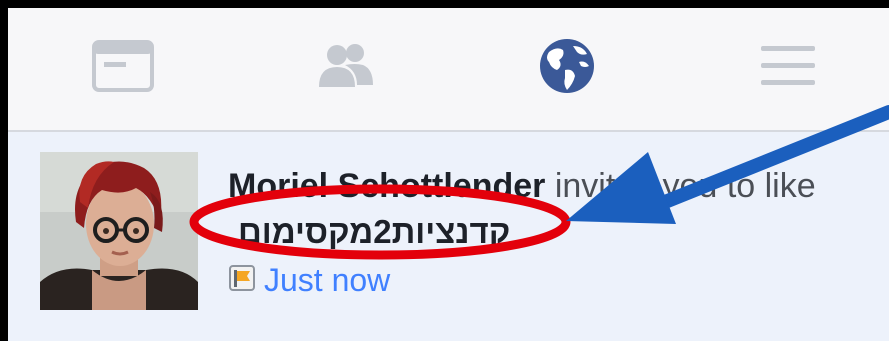 This screenshot has width=889, height=341. I want to click on nav-notifications, so click(567, 68).